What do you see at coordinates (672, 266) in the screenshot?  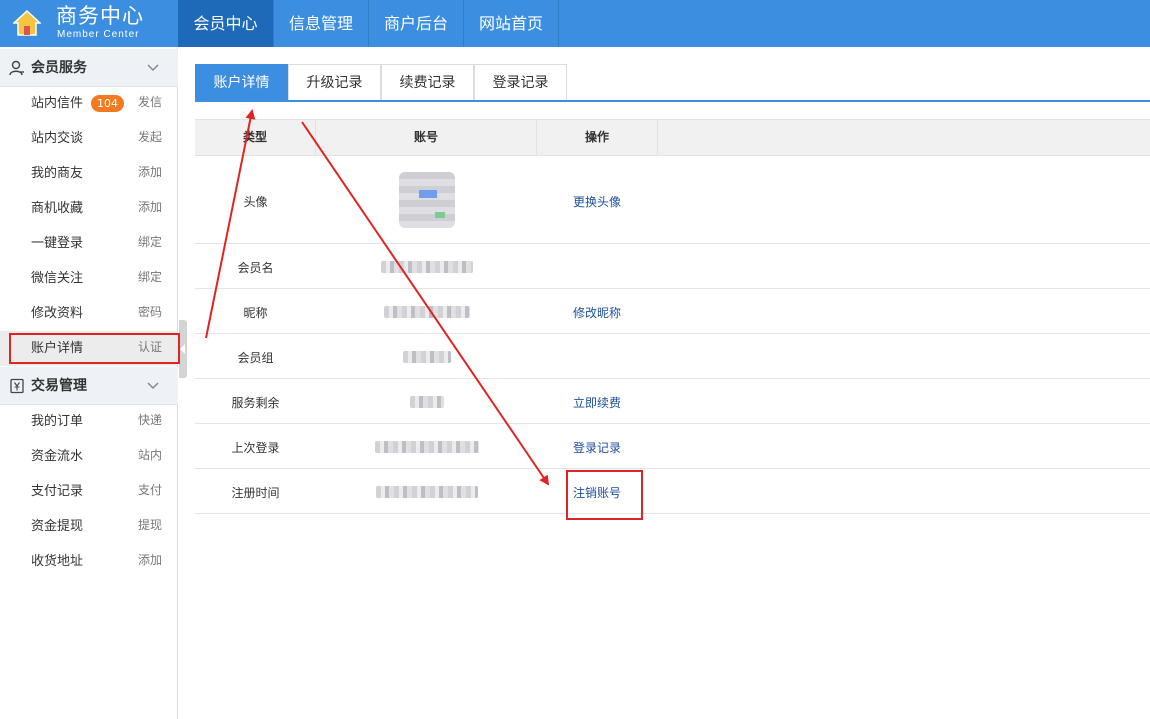 I see `table-row-username: 会员名` at bounding box center [672, 266].